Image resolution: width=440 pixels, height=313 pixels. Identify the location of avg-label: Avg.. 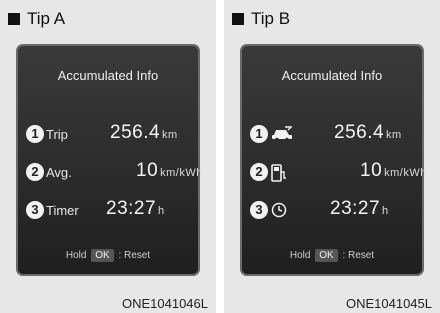
(59, 172).